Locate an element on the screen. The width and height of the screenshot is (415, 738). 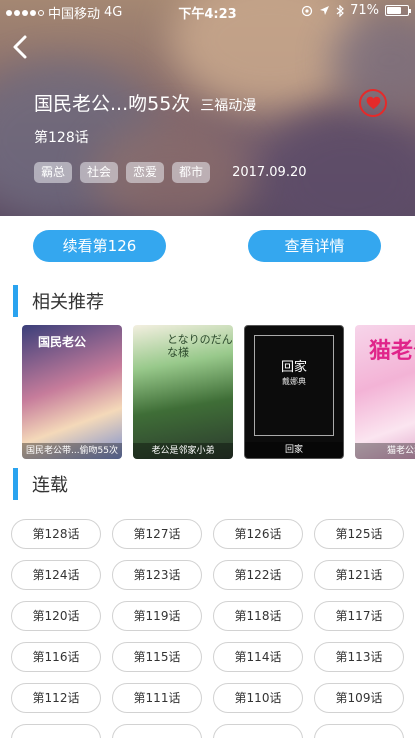
update-date: 2017.09.20 is located at coordinates (269, 172).